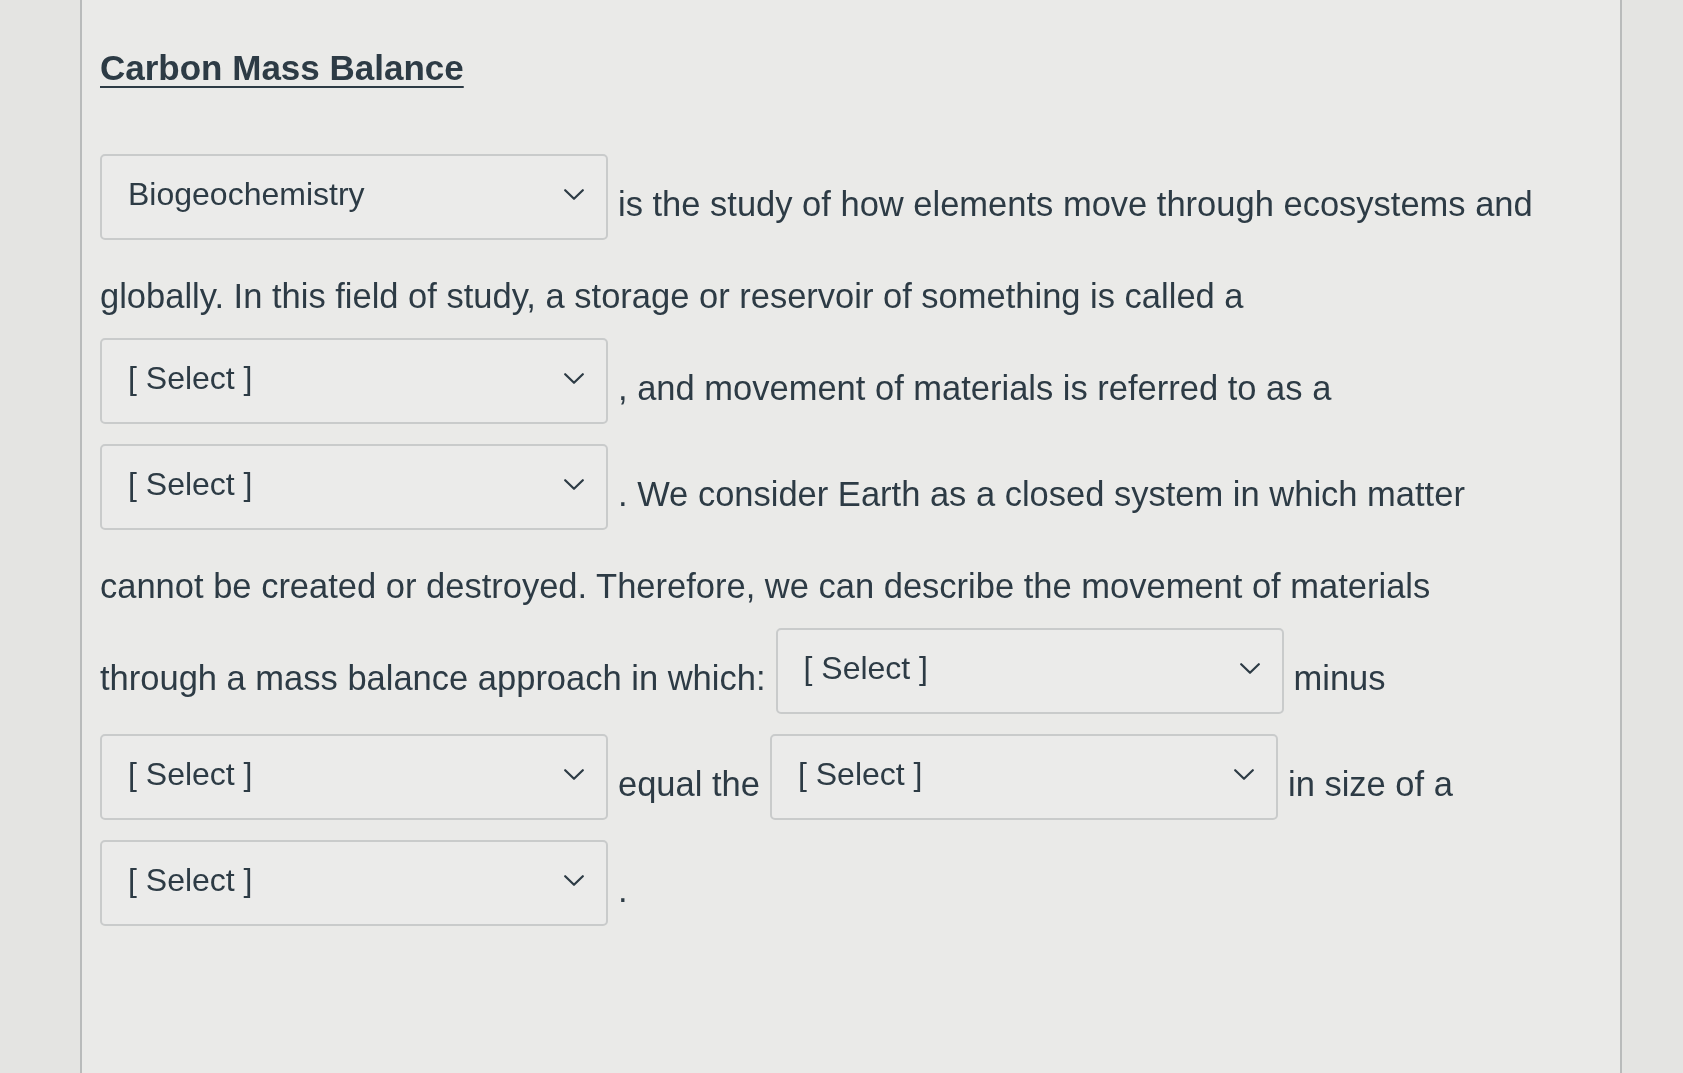 The height and width of the screenshot is (1073, 1683). I want to click on question-text: minus, so click(1339, 678).